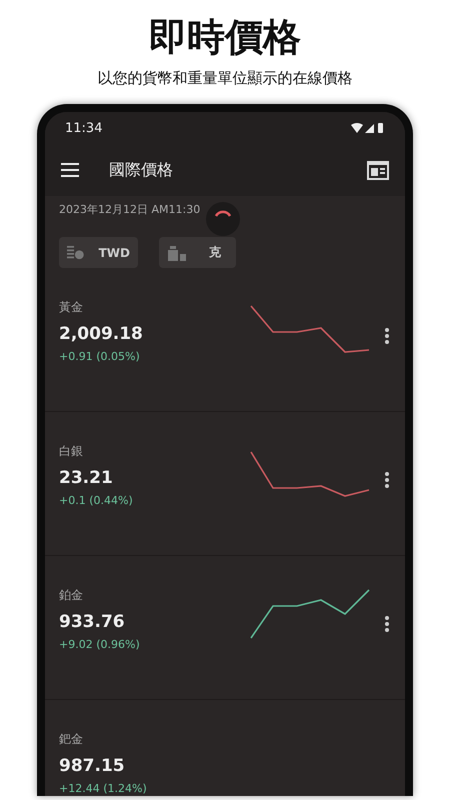 Image resolution: width=450 pixels, height=800 pixels. I want to click on status-icons, so click(368, 128).